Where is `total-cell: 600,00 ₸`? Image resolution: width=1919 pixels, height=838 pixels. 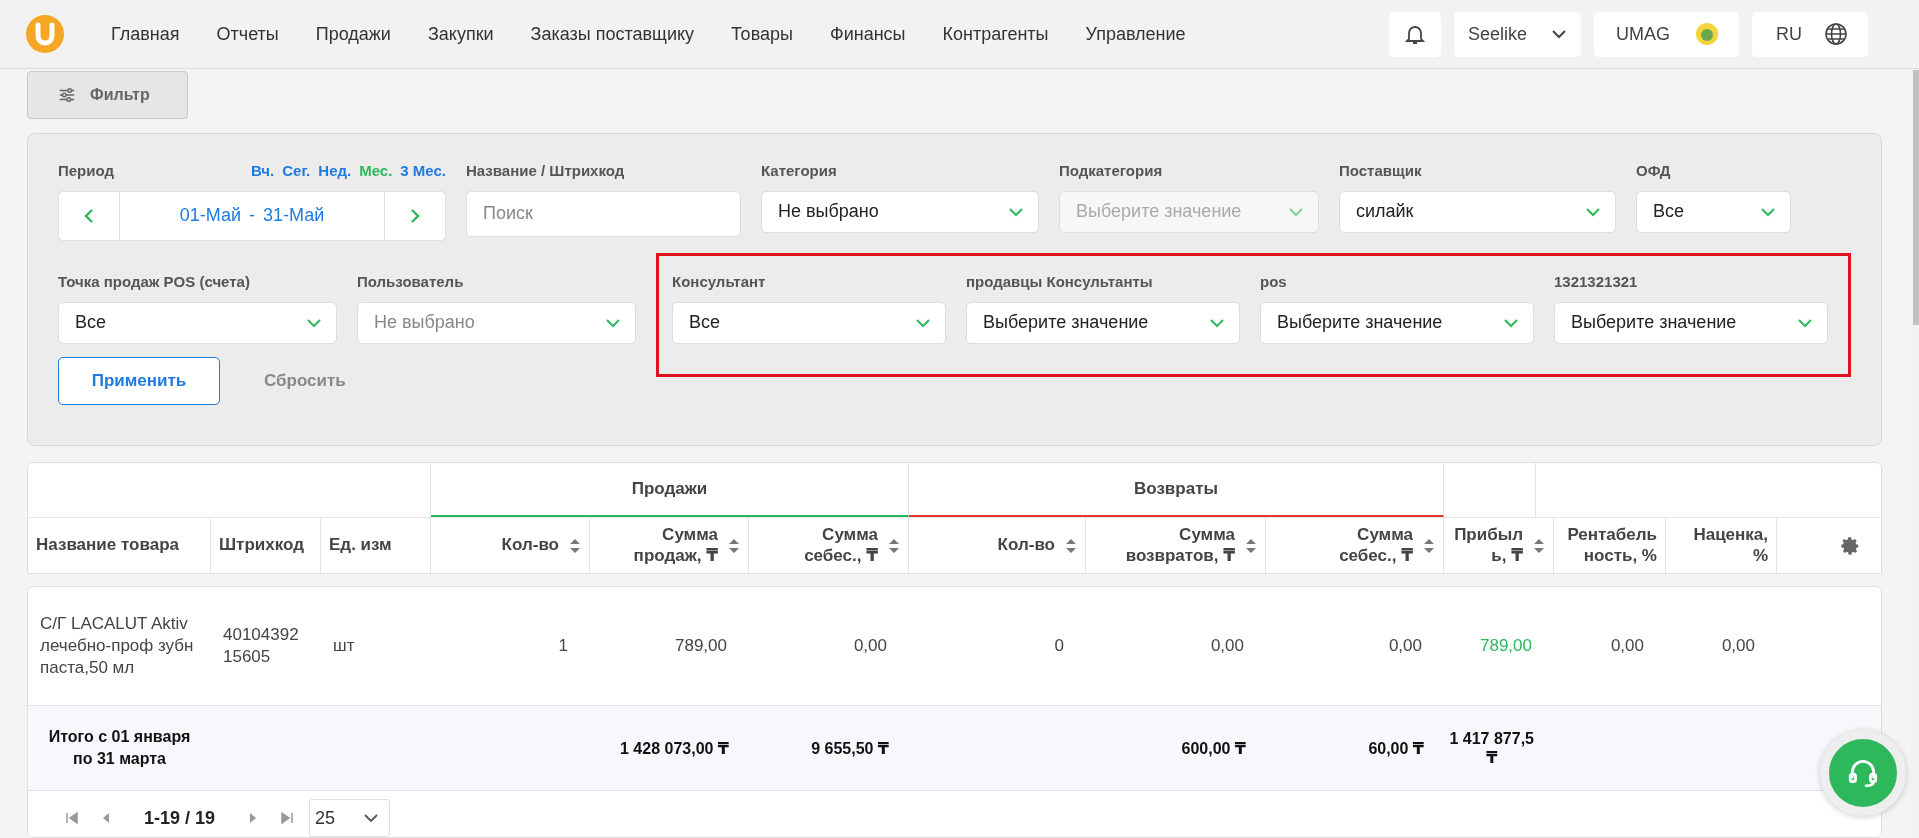
total-cell: 600,00 ₸ is located at coordinates (1213, 748).